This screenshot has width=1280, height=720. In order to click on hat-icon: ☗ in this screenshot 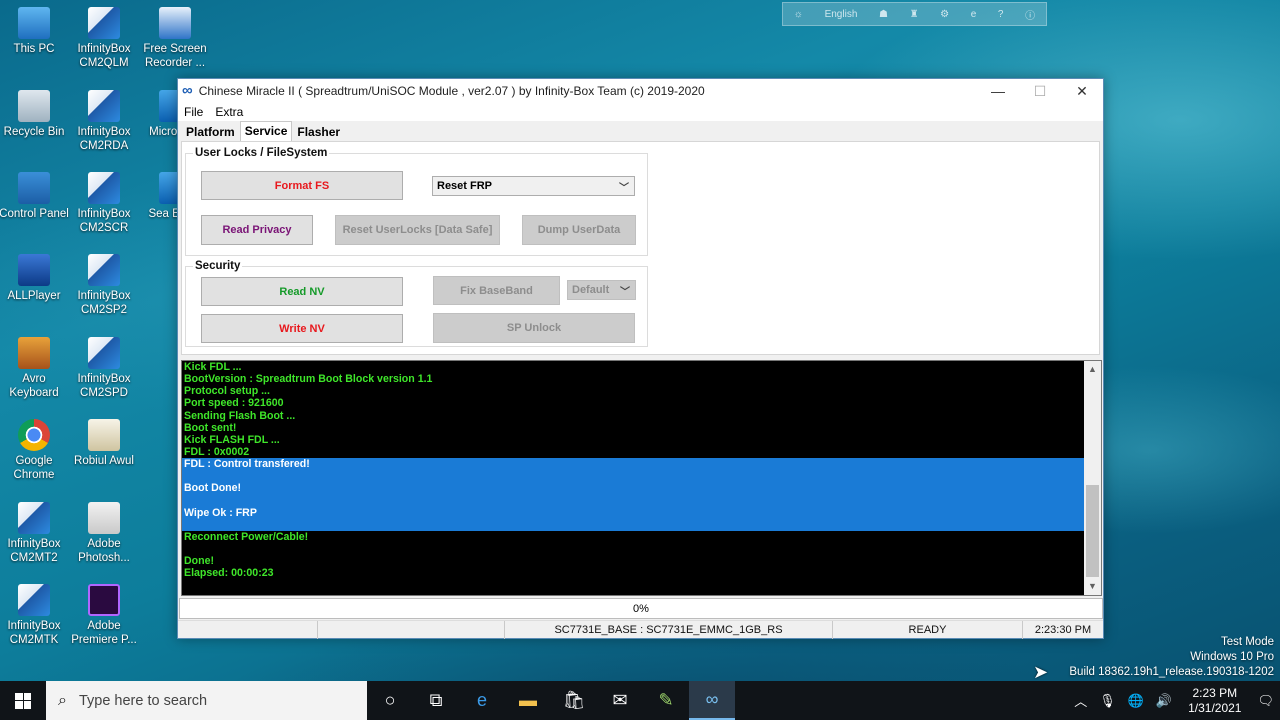, I will do `click(883, 14)`.